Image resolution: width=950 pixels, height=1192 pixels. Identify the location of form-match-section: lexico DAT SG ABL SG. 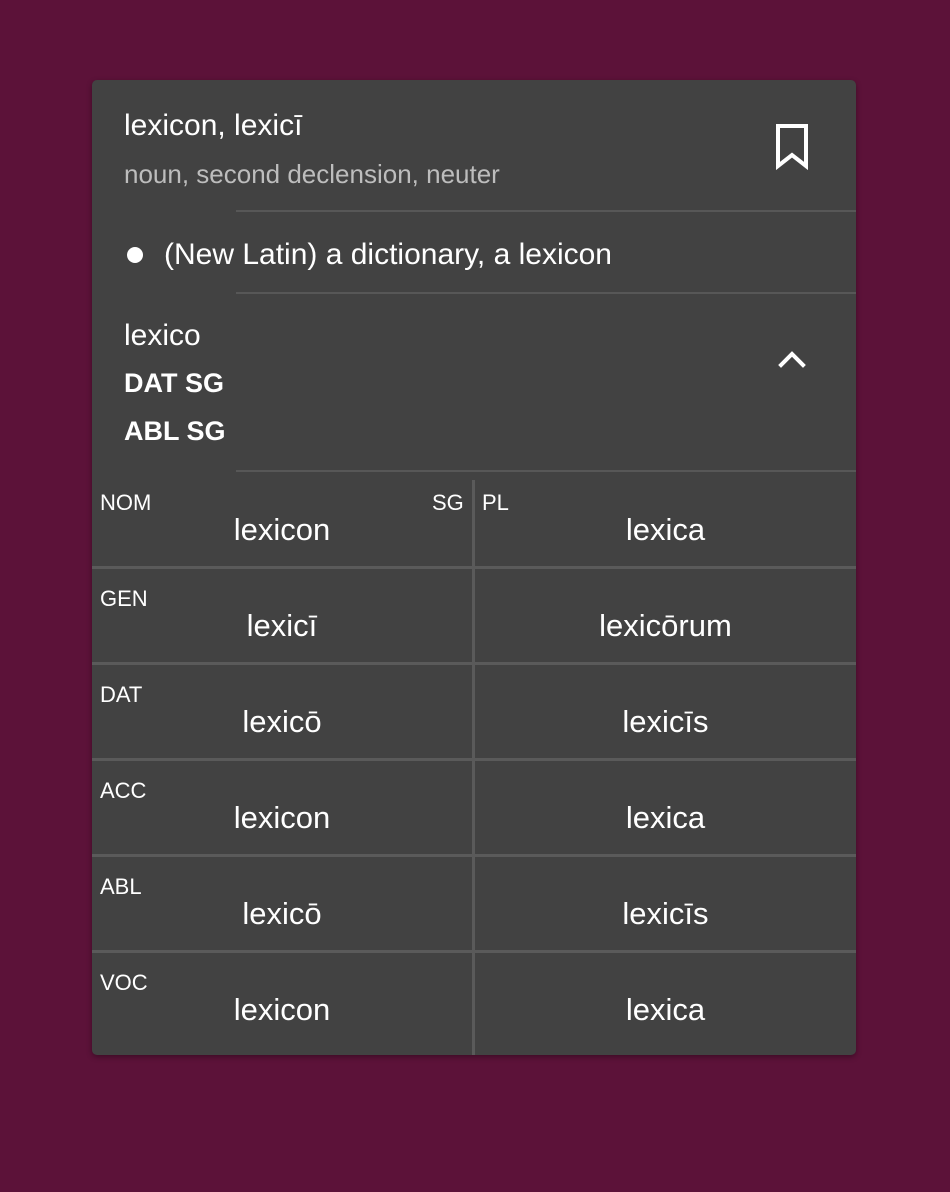
(474, 382).